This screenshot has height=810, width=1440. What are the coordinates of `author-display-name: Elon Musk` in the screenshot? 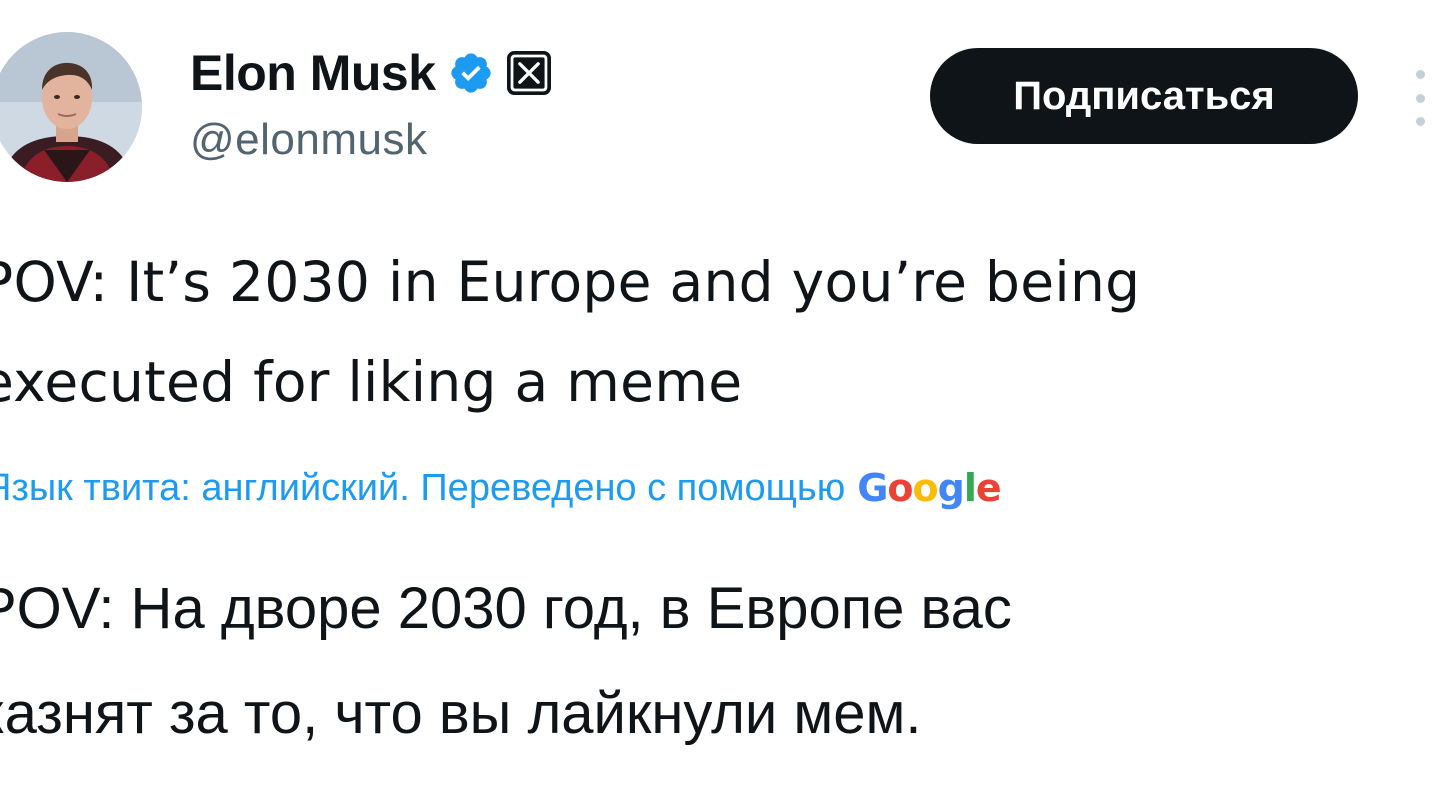 It's located at (313, 73).